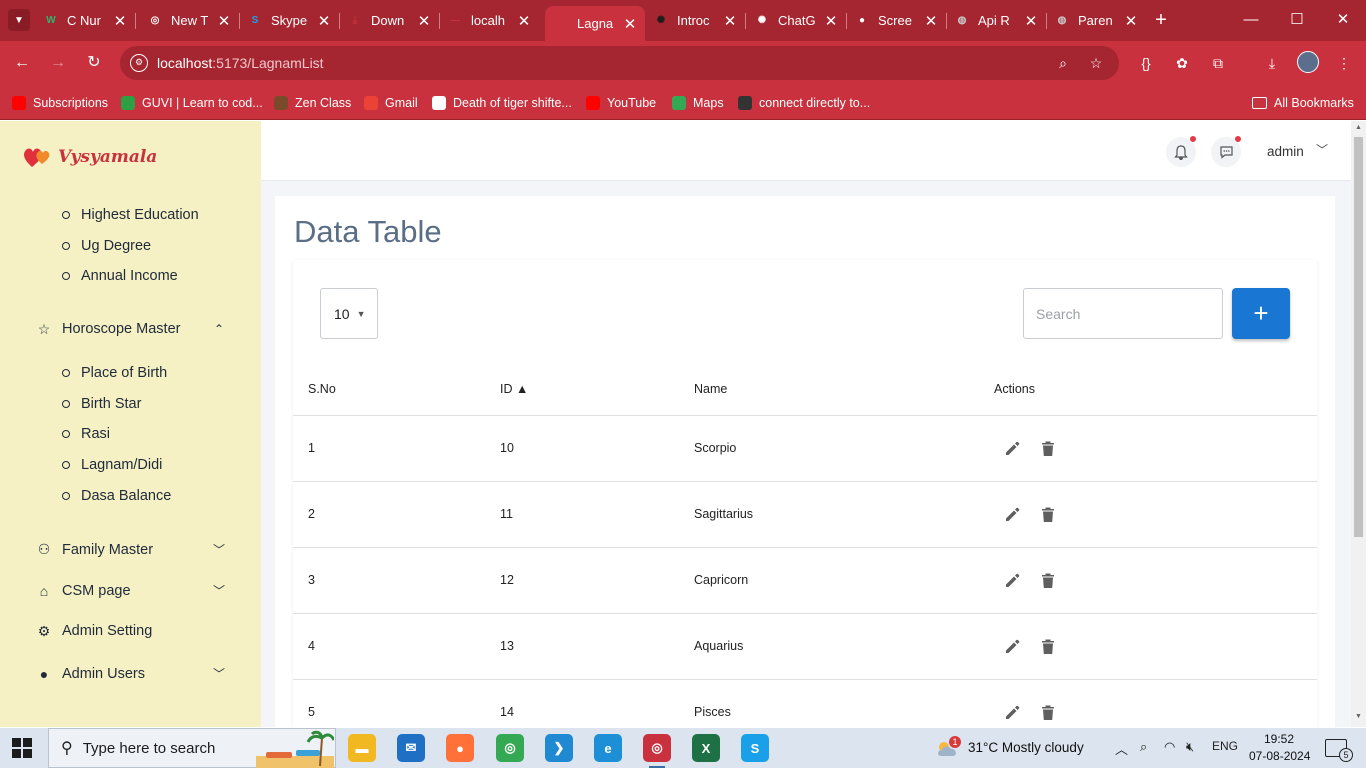 The height and width of the screenshot is (768, 1366). I want to click on sidebar-group-family-master: ⚇ Family Master ﹀, so click(131, 549).